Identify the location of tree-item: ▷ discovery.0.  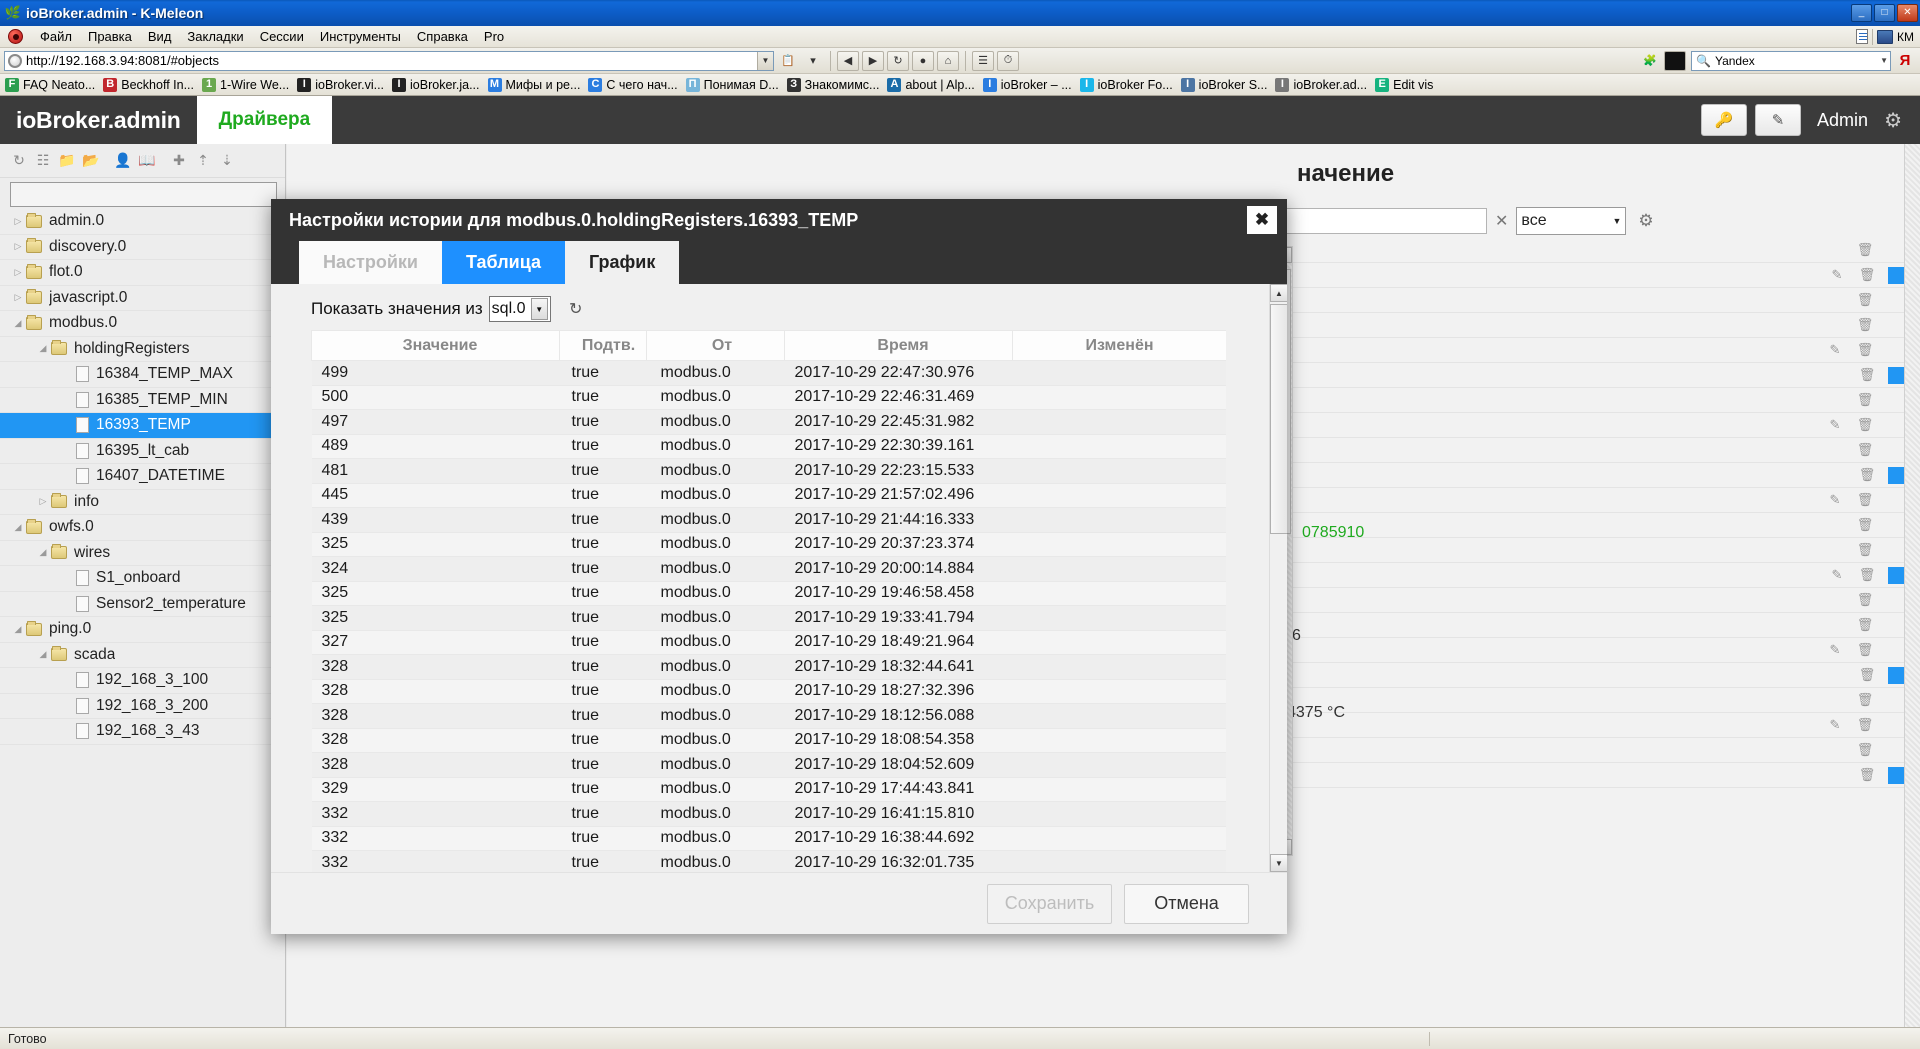
(142, 247).